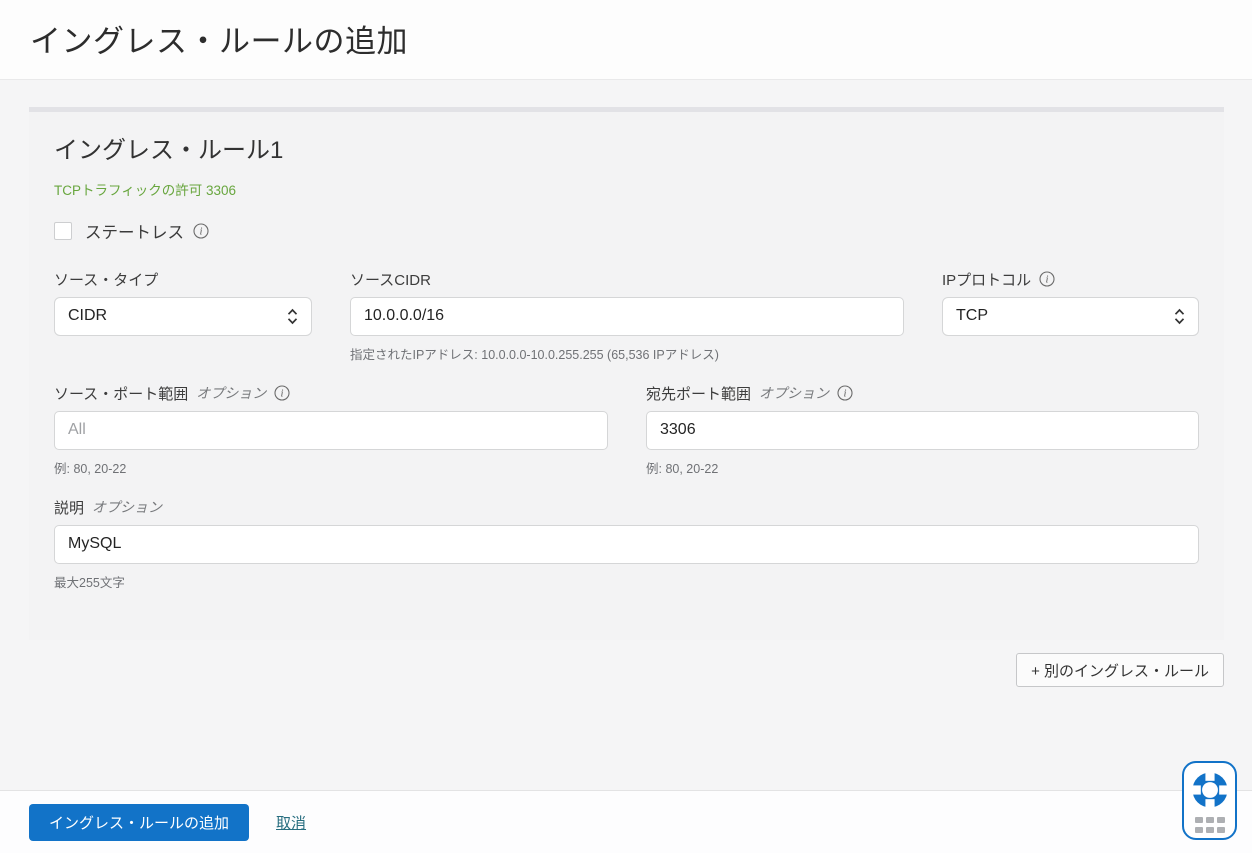 The height and width of the screenshot is (853, 1252). I want to click on description-label: 説明 オプション, so click(108, 508).